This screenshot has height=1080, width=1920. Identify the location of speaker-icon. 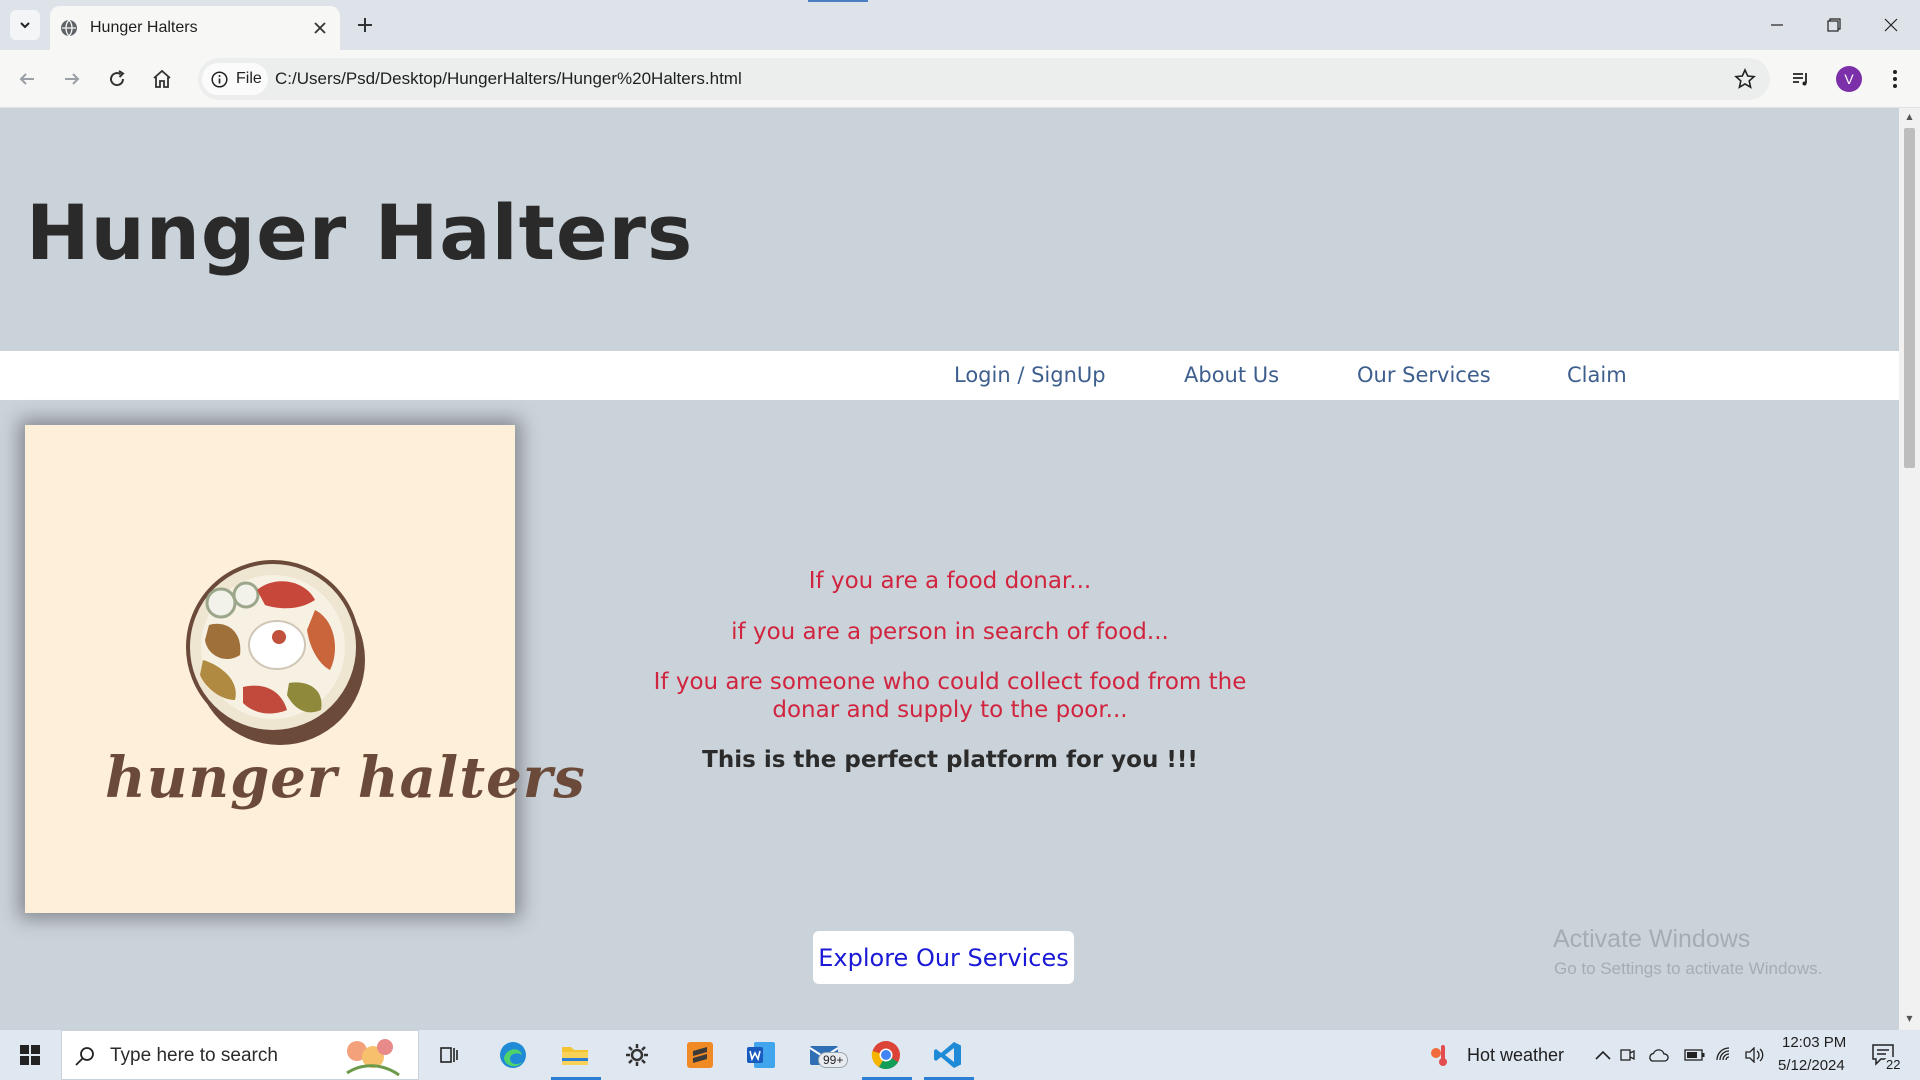
(1754, 1055).